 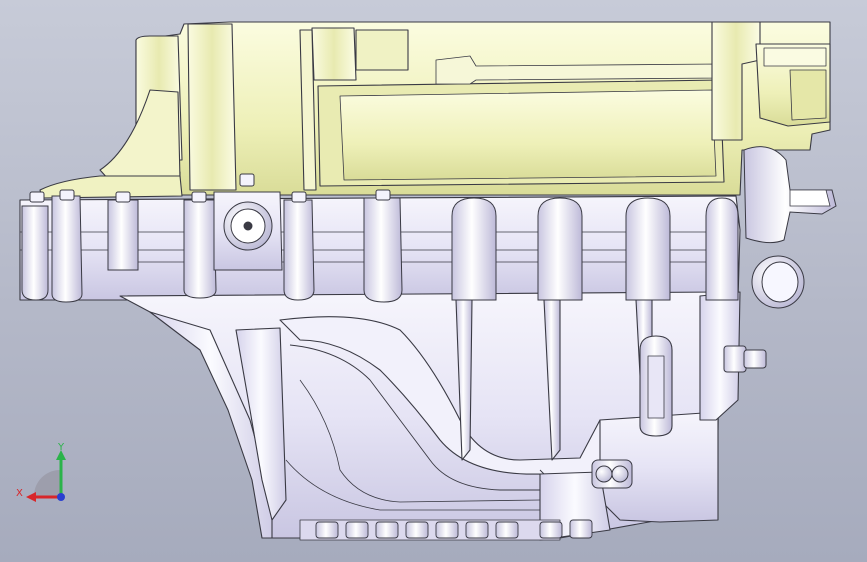 I want to click on z-axis-dot-icon, so click(x=61, y=497).